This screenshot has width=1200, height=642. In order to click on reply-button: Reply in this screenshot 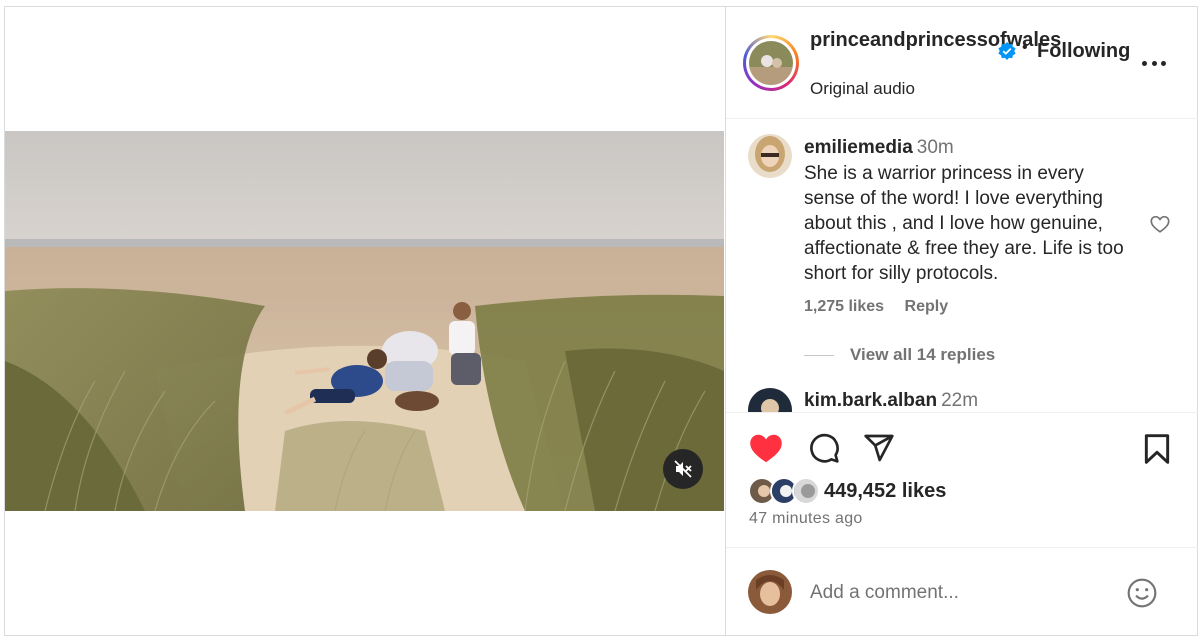, I will do `click(927, 306)`.